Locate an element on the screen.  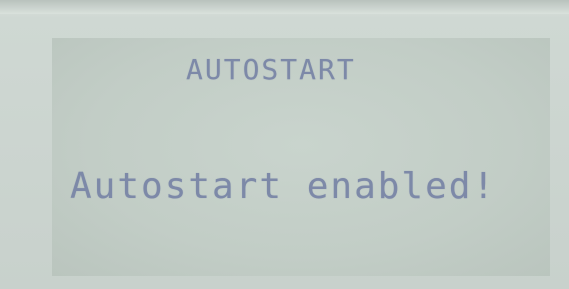
status-message: Autostart enabled! is located at coordinates (283, 186).